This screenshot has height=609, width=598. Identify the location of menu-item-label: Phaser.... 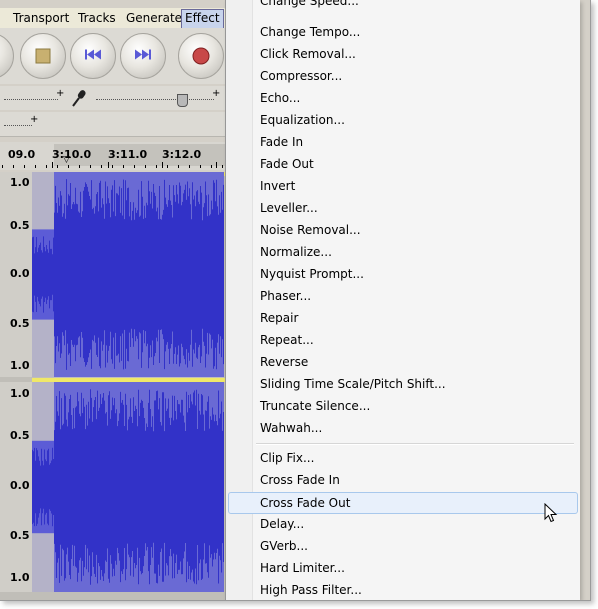
(286, 296).